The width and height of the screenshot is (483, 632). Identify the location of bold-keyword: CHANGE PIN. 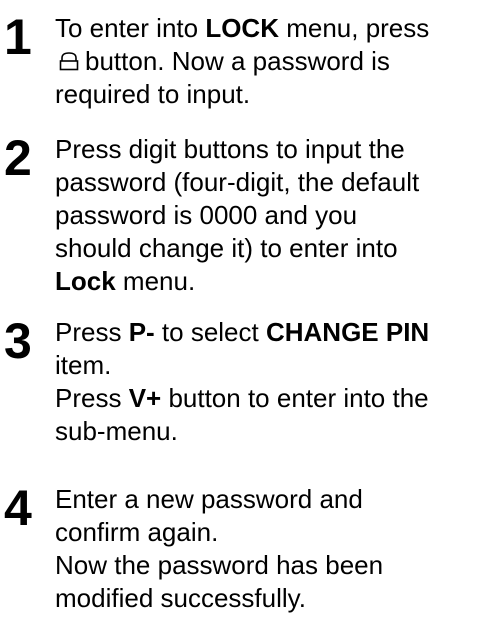
(347, 332).